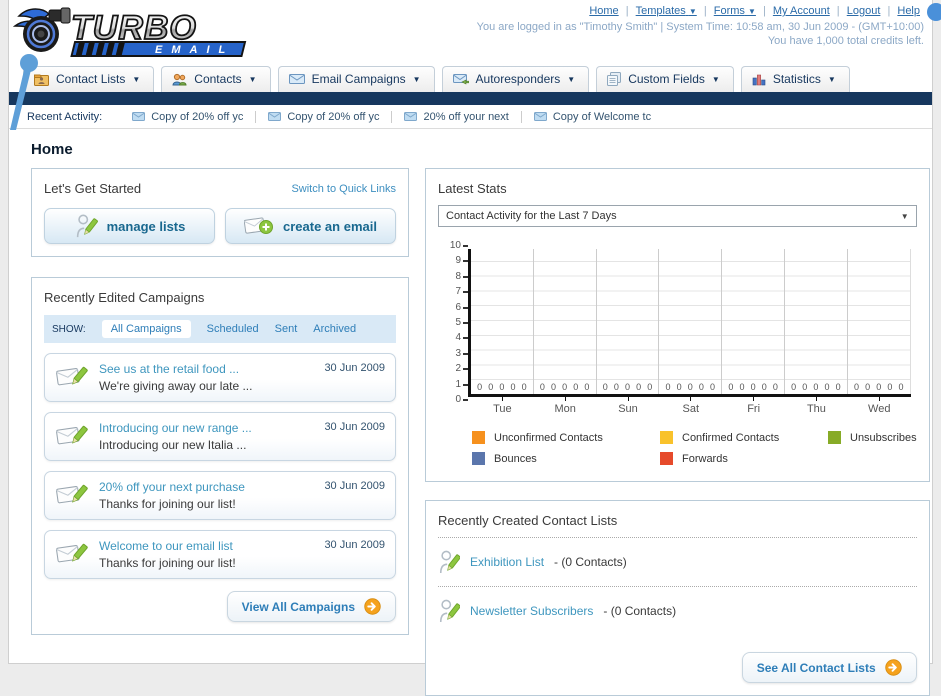  Describe the element at coordinates (206, 487) in the screenshot. I see `campaign-title-link: 20% off your next purchase` at that location.